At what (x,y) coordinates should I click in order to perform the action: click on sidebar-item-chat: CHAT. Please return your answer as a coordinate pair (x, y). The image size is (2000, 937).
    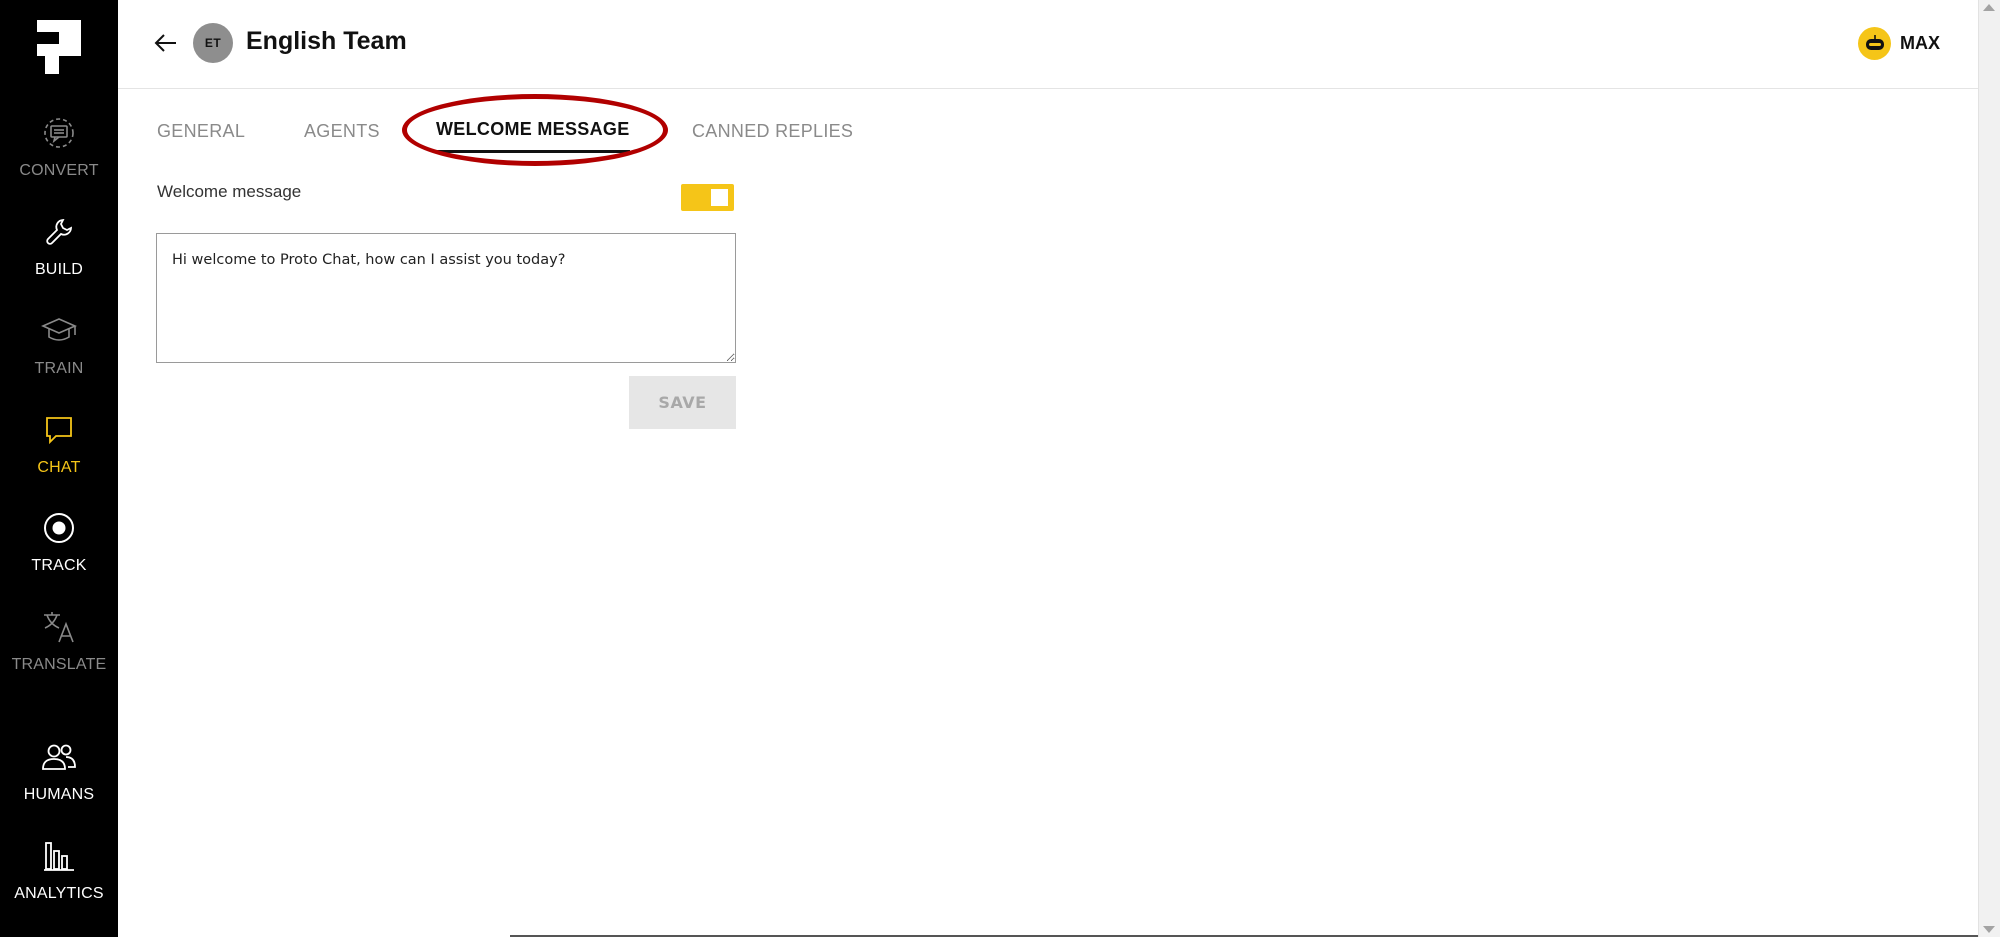
    Looking at the image, I should click on (59, 456).